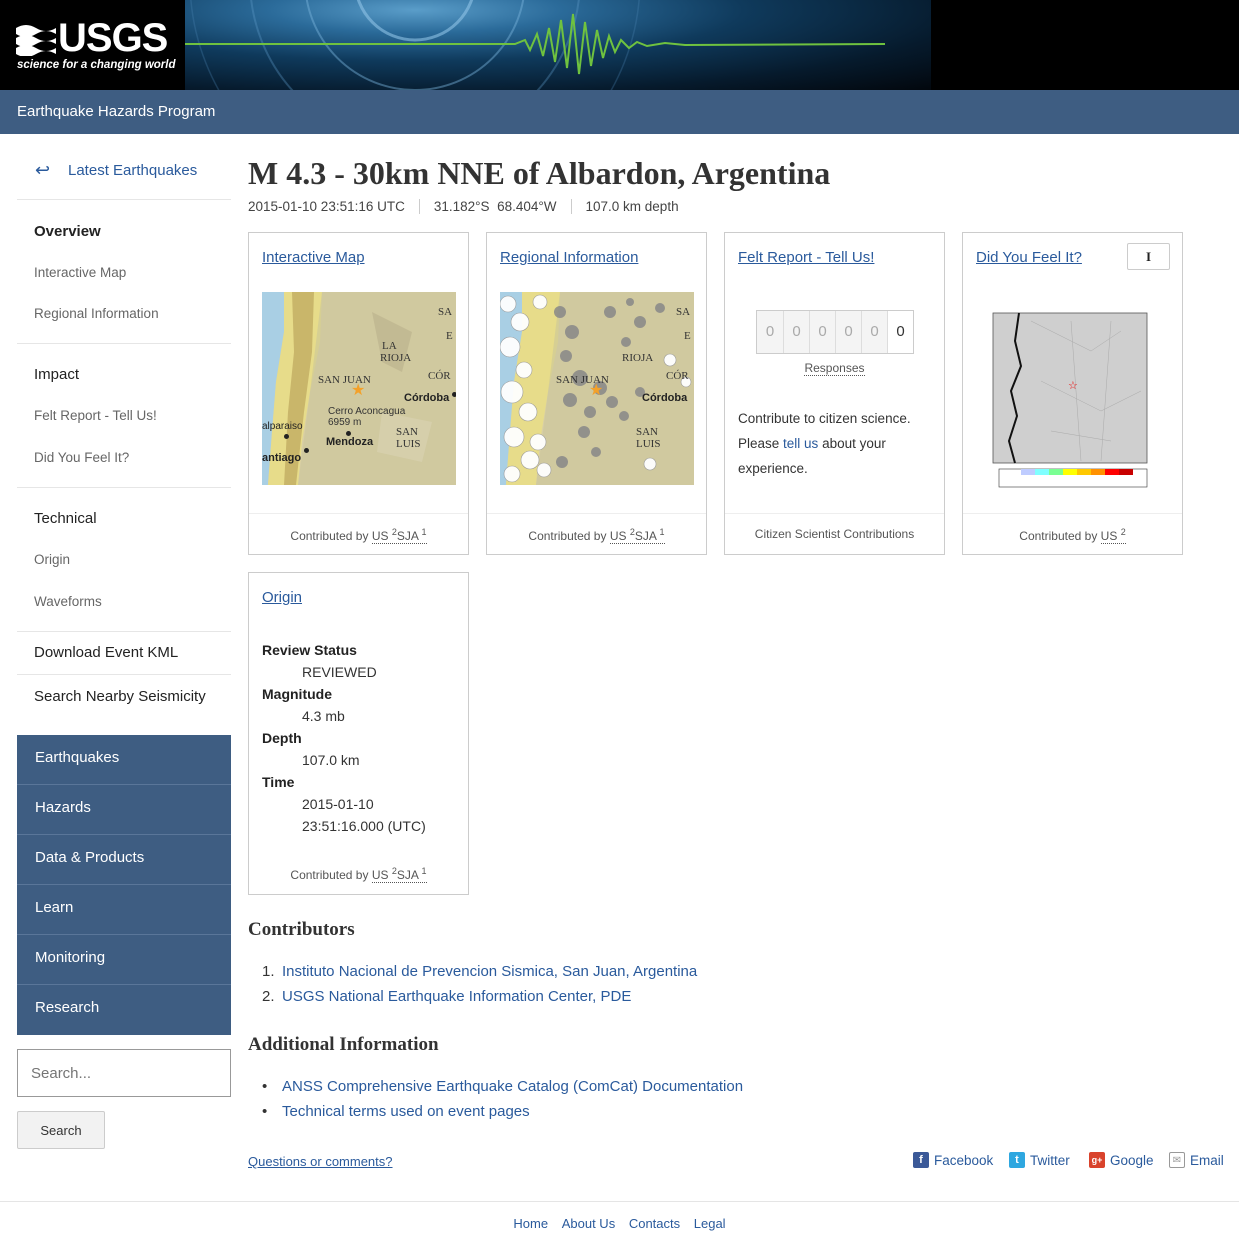 The height and width of the screenshot is (1247, 1239). Describe the element at coordinates (313, 257) in the screenshot. I see `interactive-map-link: Interactive Map` at that location.